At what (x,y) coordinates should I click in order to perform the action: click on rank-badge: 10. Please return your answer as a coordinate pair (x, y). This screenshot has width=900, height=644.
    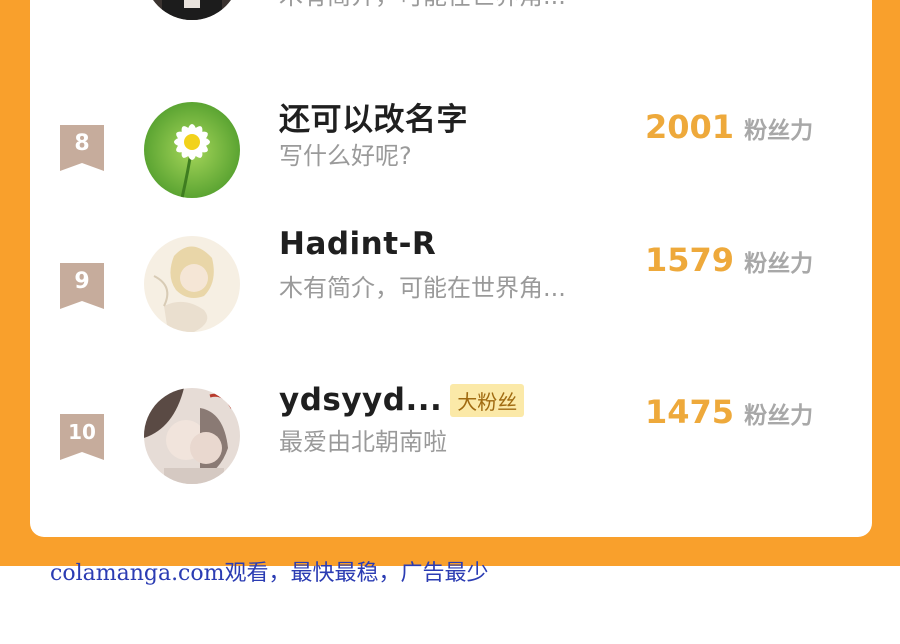
    Looking at the image, I should click on (82, 437).